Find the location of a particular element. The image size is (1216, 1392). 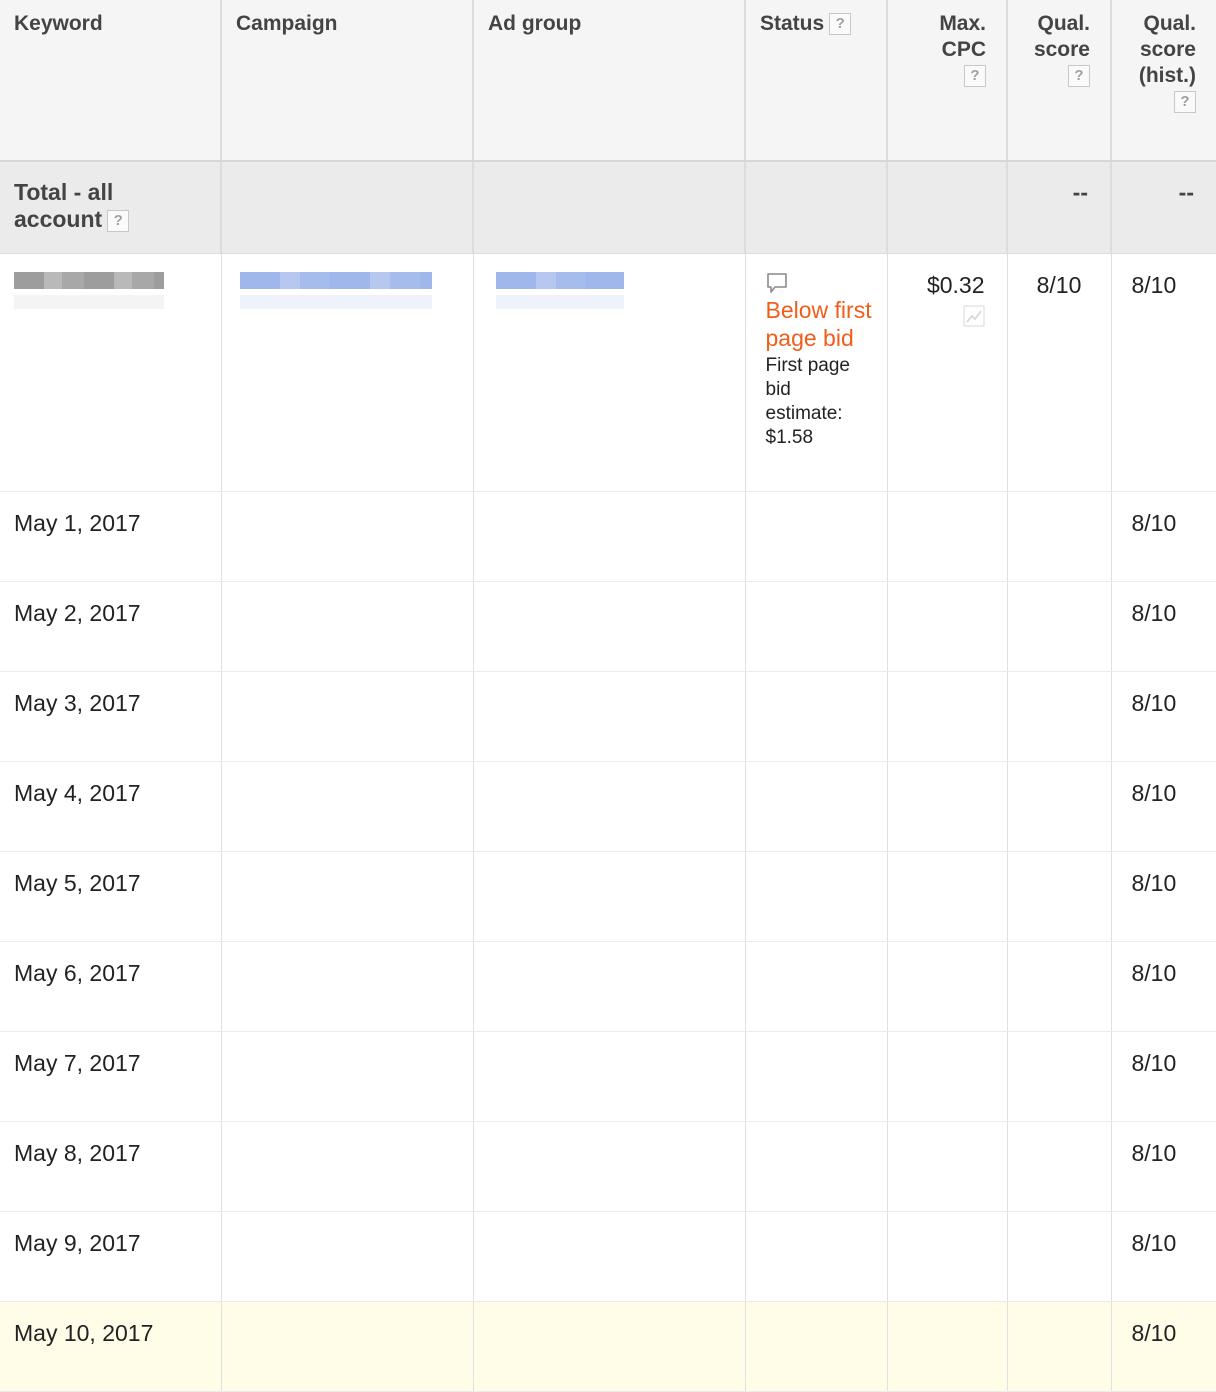

daily-row: May 5, 2017 8/10 is located at coordinates (608, 896).